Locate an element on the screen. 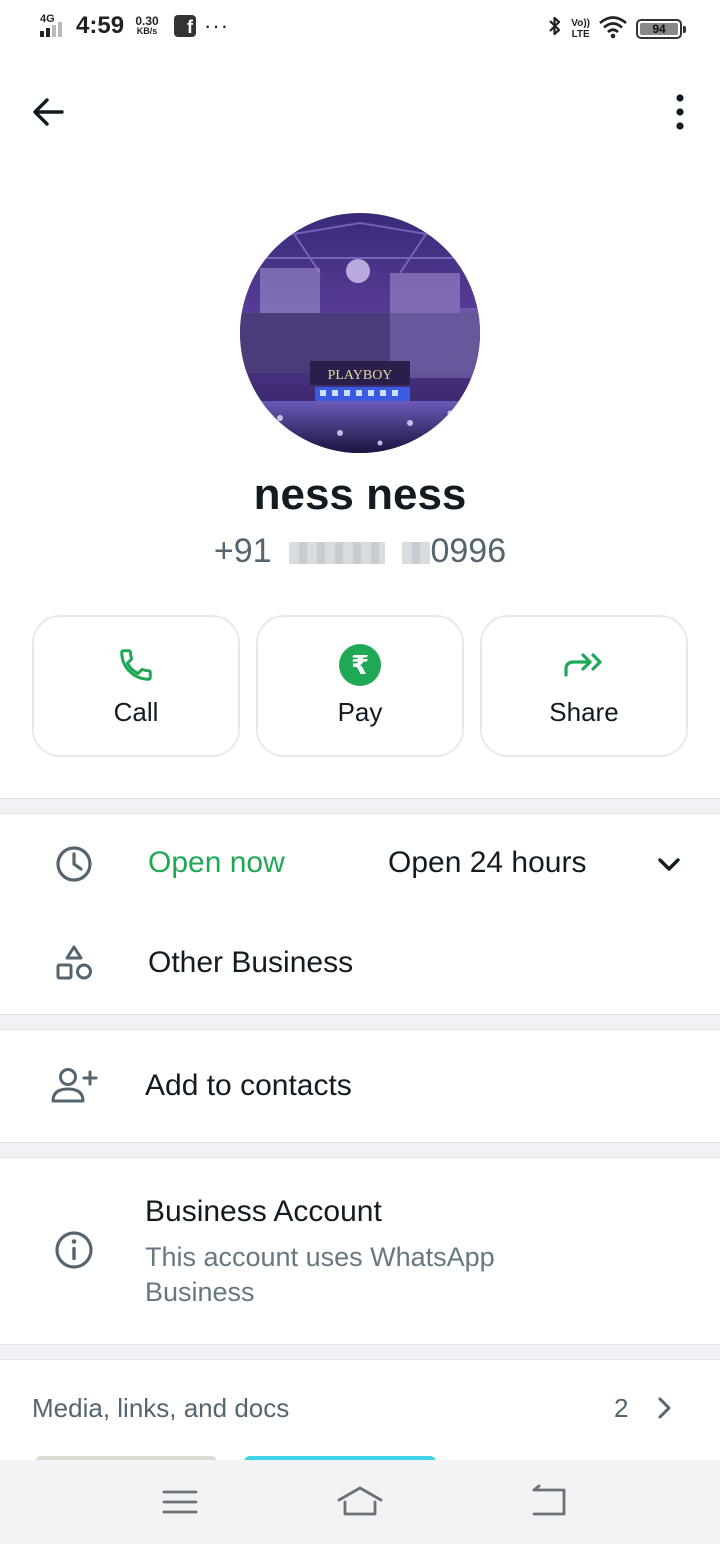  business-account-title: Business Account is located at coordinates (263, 1211).